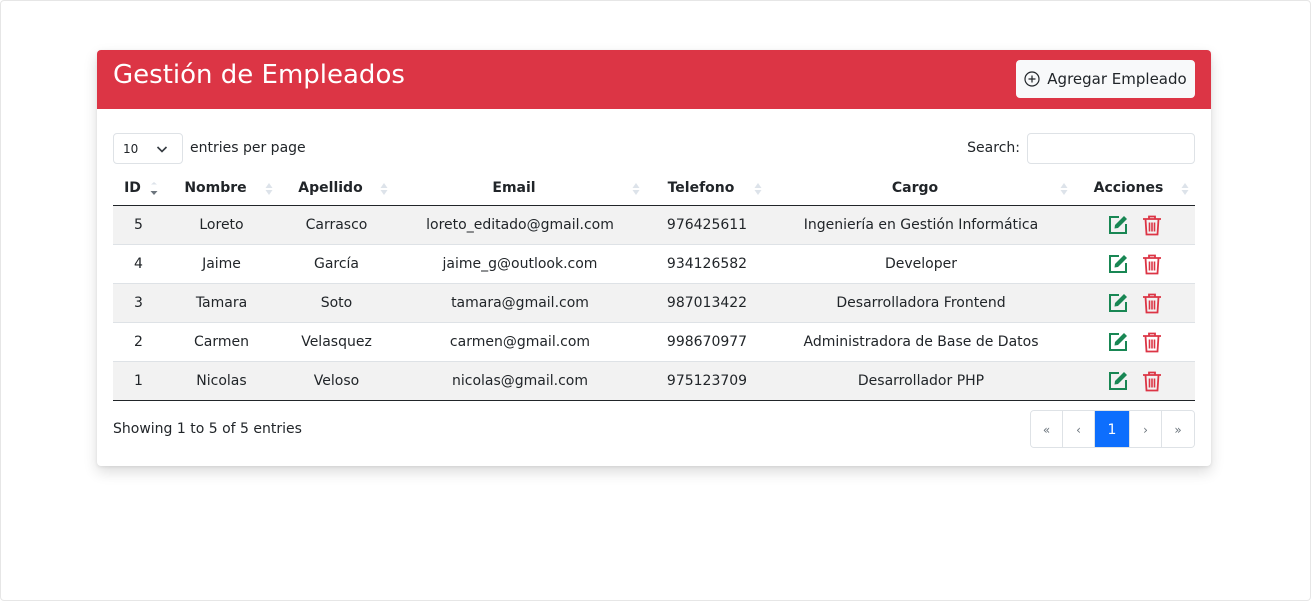 The width and height of the screenshot is (1311, 601). Describe the element at coordinates (138, 342) in the screenshot. I see `cell-id: 2` at that location.